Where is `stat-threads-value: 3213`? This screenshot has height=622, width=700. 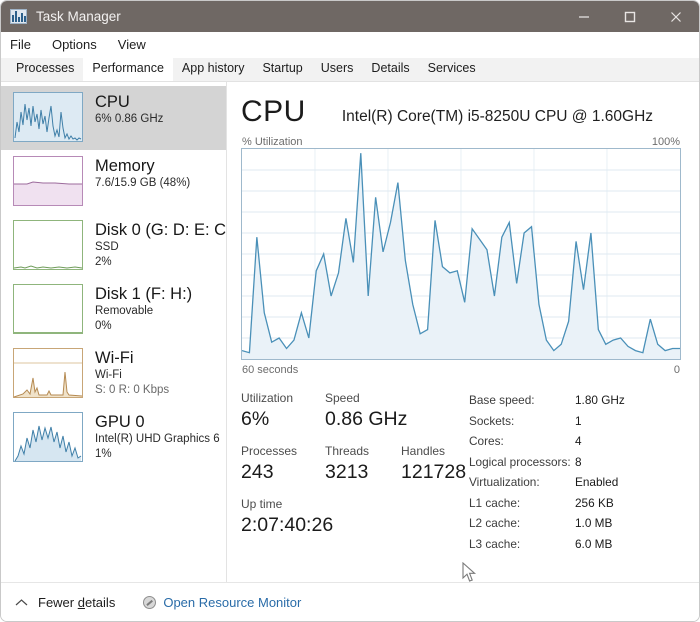 stat-threads-value: 3213 is located at coordinates (347, 472).